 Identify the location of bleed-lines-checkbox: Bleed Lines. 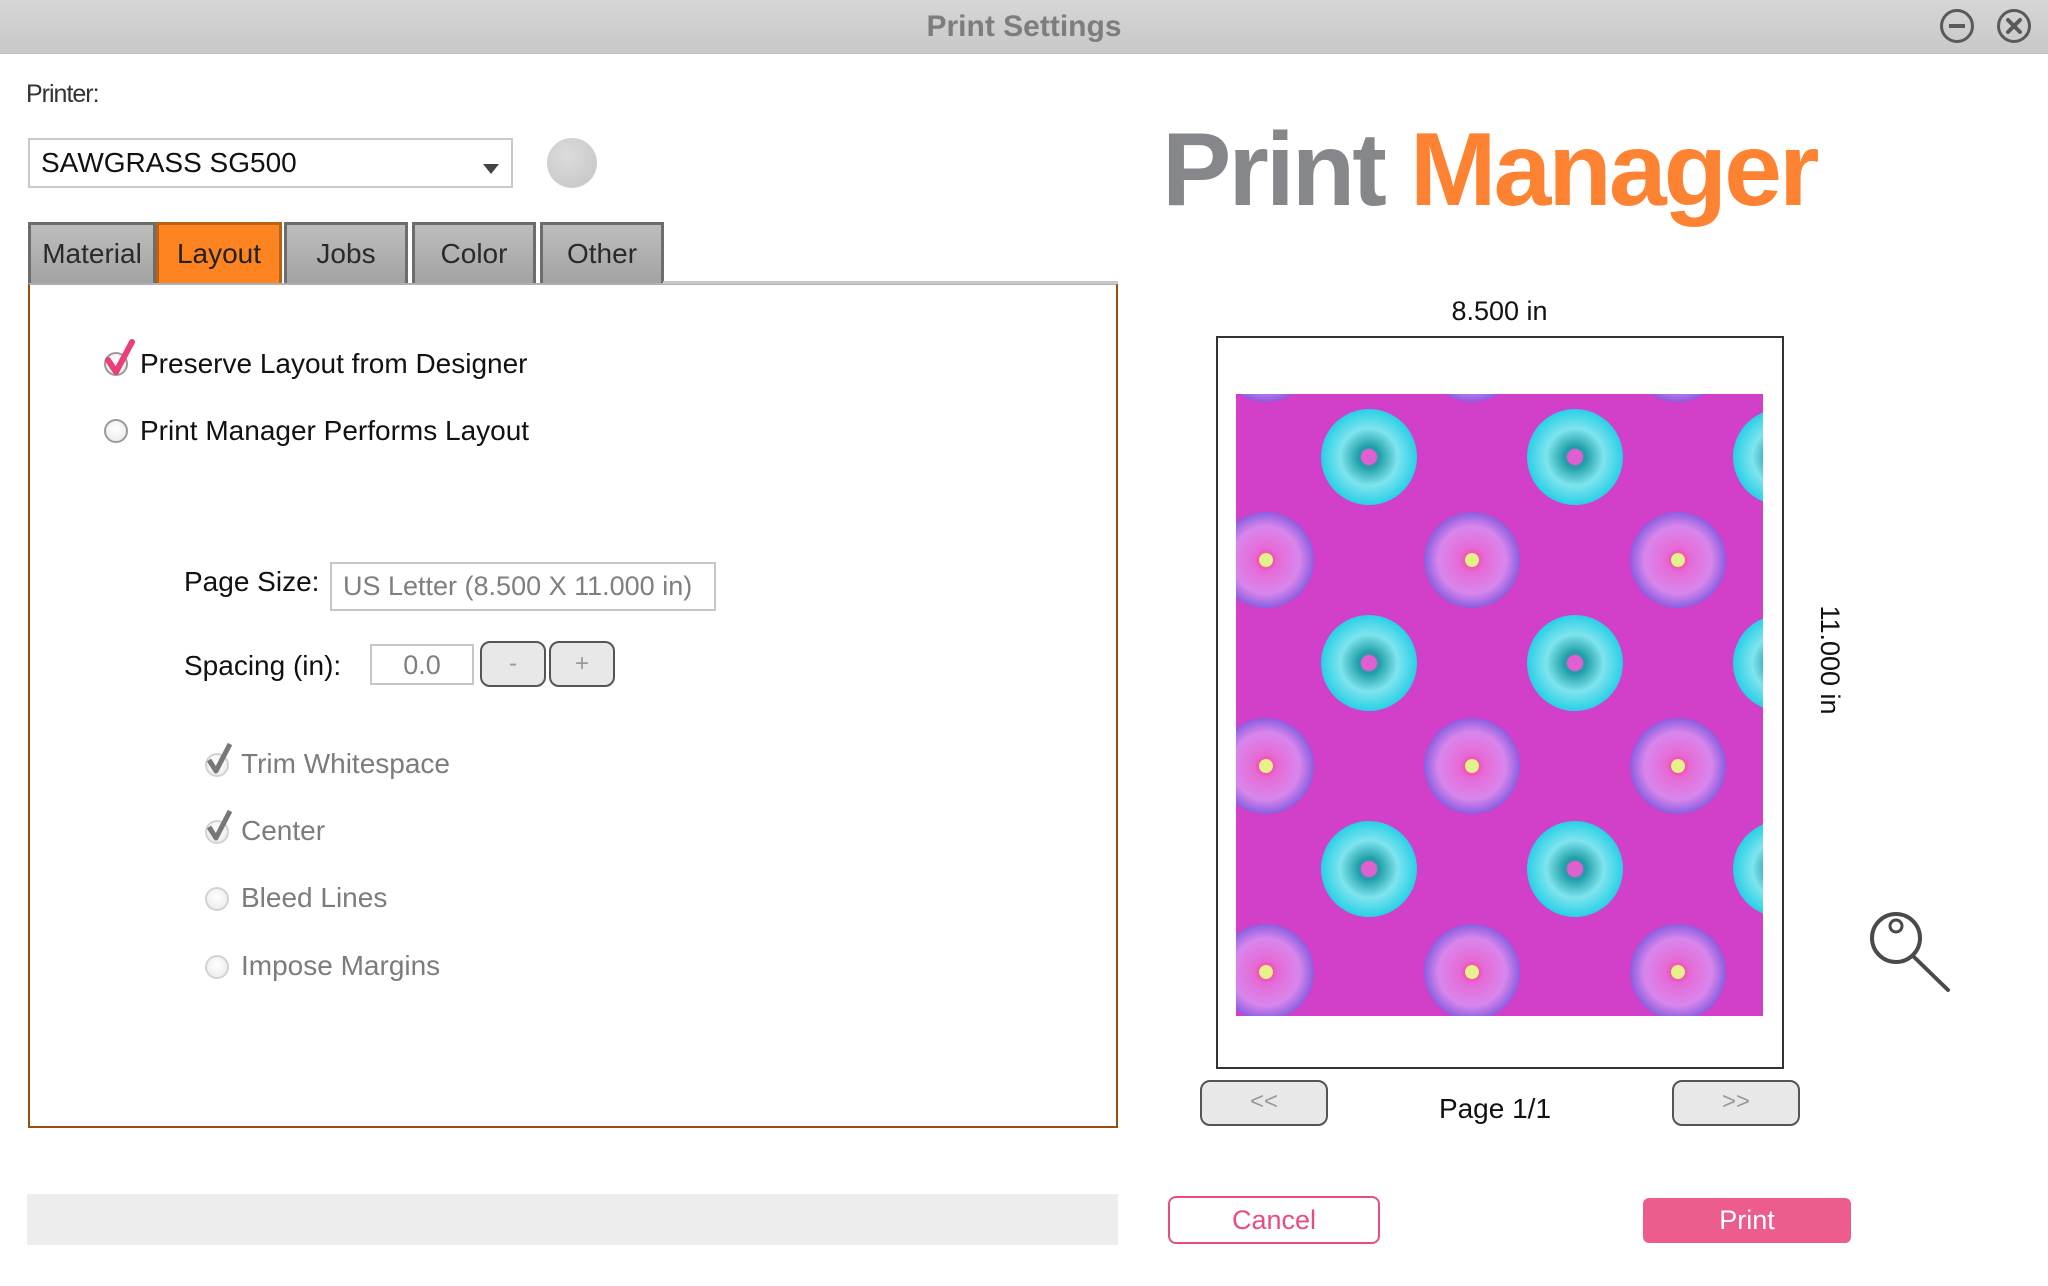
(405, 898).